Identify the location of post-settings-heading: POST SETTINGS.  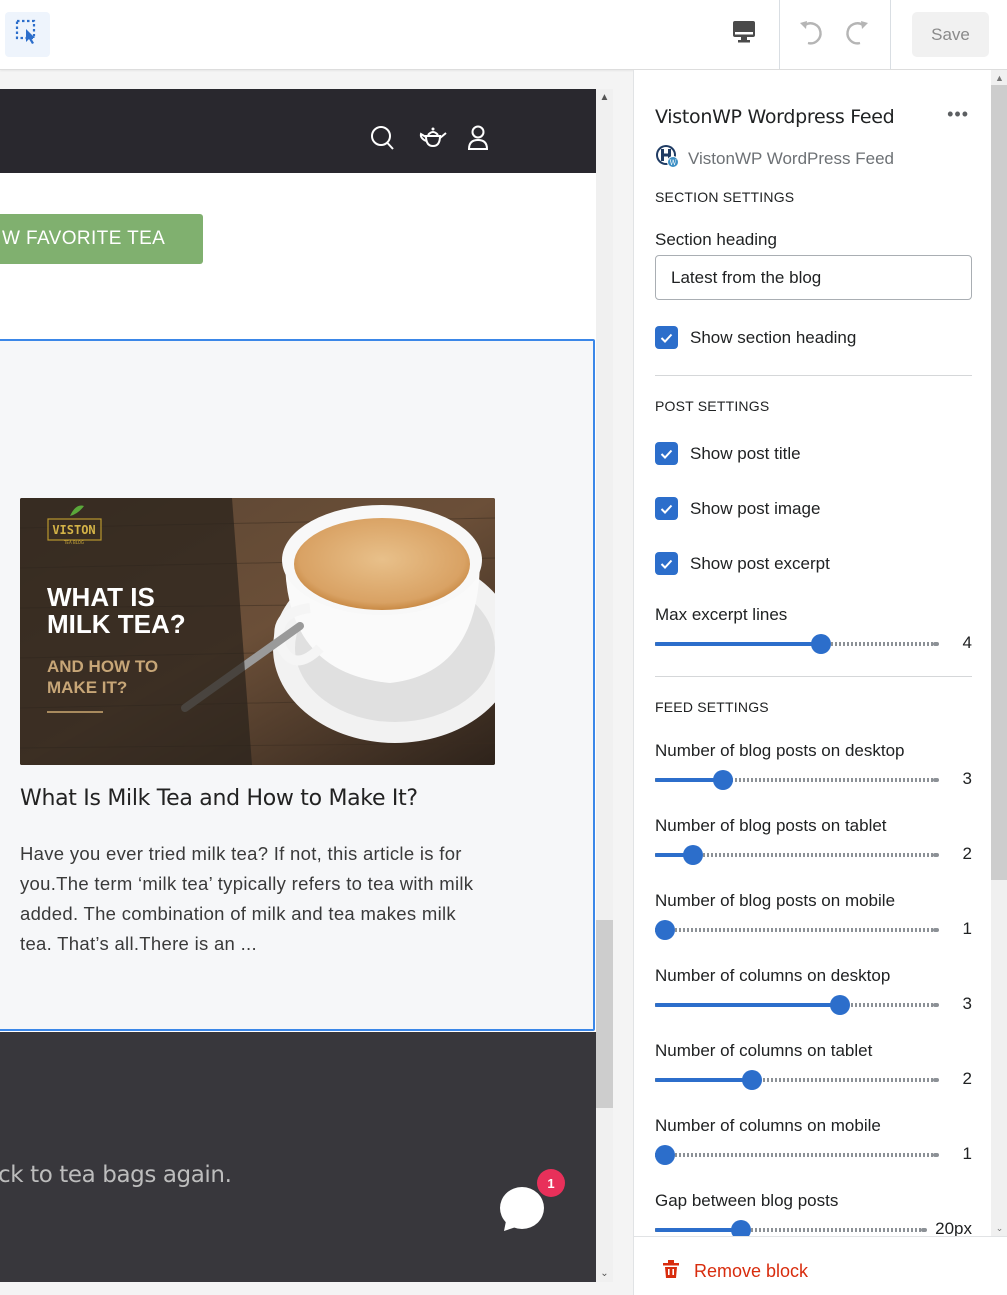
(712, 406).